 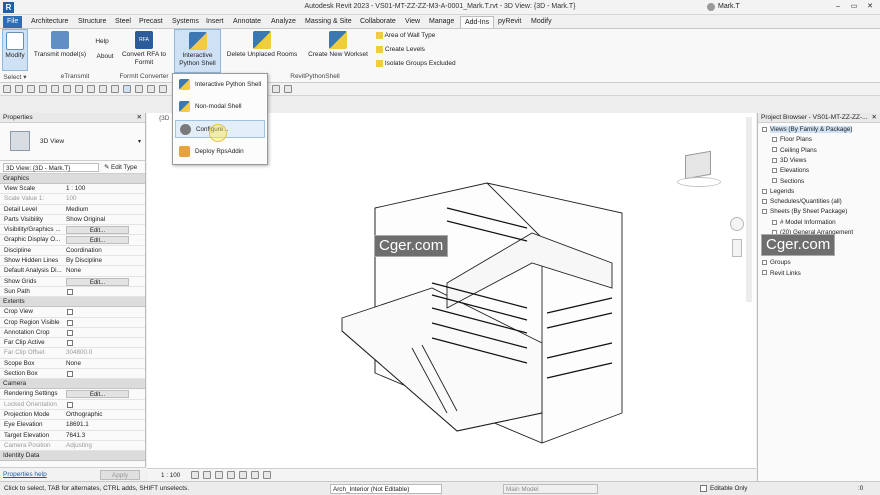 What do you see at coordinates (91, 89) in the screenshot?
I see `dimension-icon` at bounding box center [91, 89].